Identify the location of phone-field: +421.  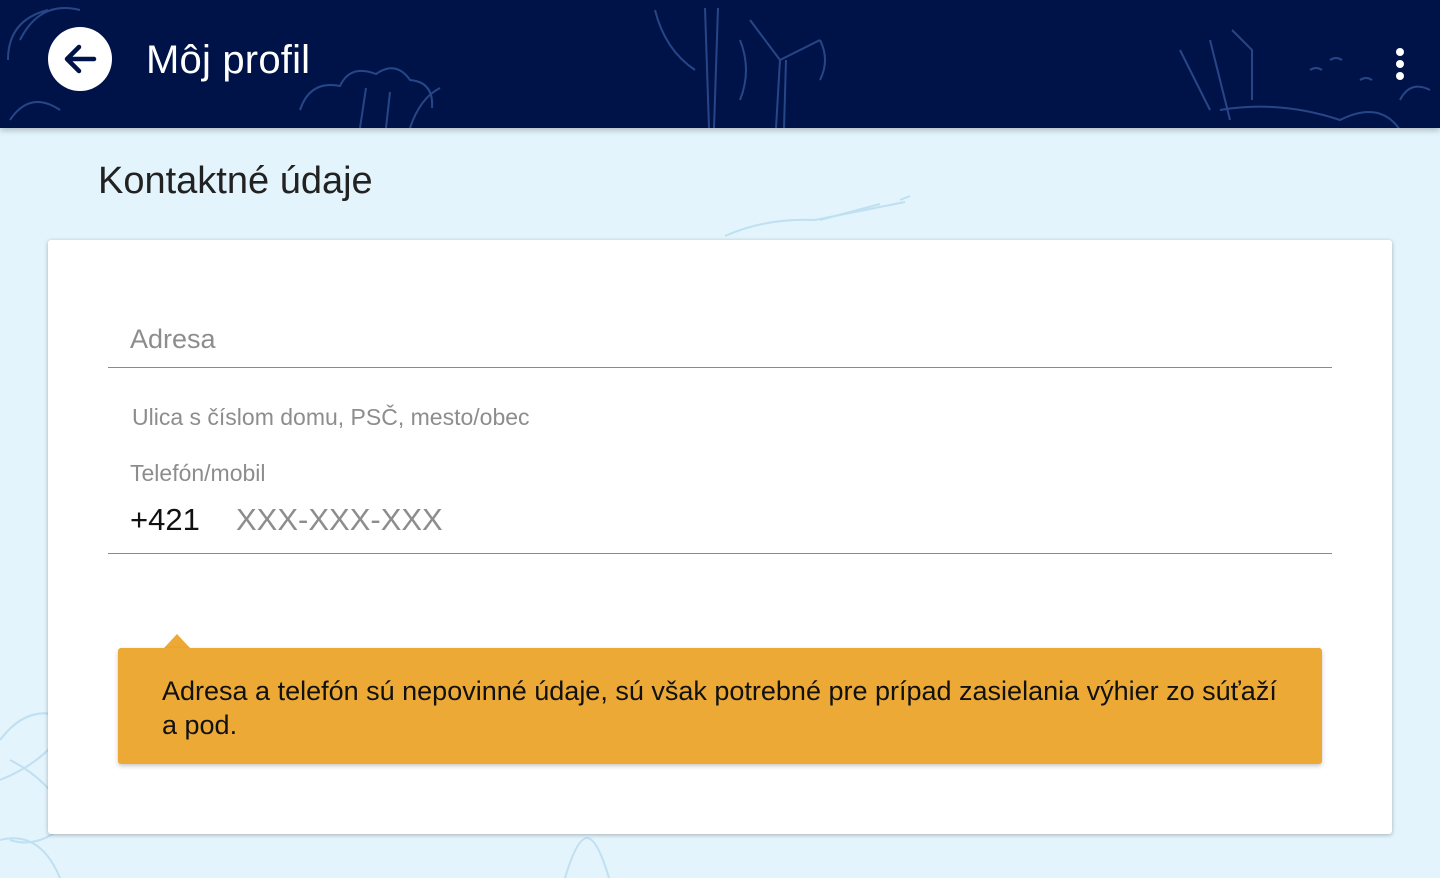
(720, 523).